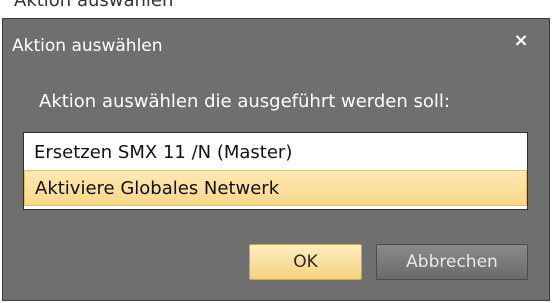 This screenshot has width=552, height=303. I want to click on top-text-fragment: Aktion auswählen, so click(94, 5).